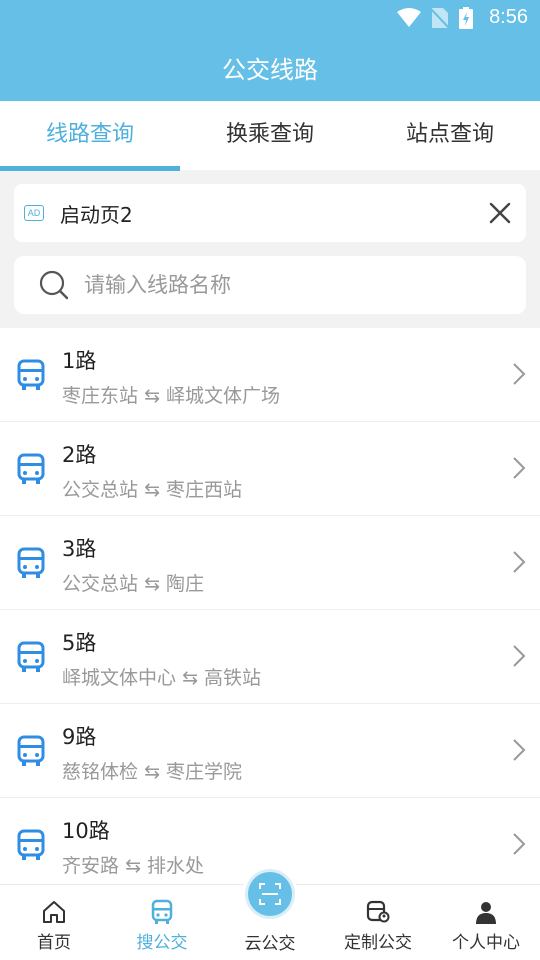 This screenshot has width=540, height=960. Describe the element at coordinates (486, 913) in the screenshot. I see `person-icon` at that location.